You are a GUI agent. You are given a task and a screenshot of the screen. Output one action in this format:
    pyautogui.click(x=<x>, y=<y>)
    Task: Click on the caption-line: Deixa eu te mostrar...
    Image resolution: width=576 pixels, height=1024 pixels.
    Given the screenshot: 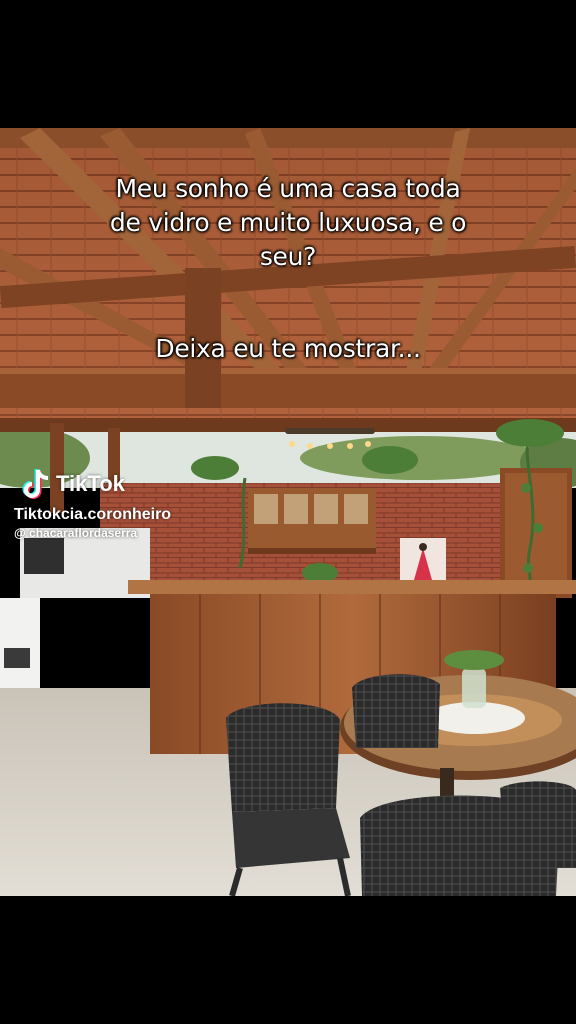 What is the action you would take?
    pyautogui.click(x=288, y=348)
    